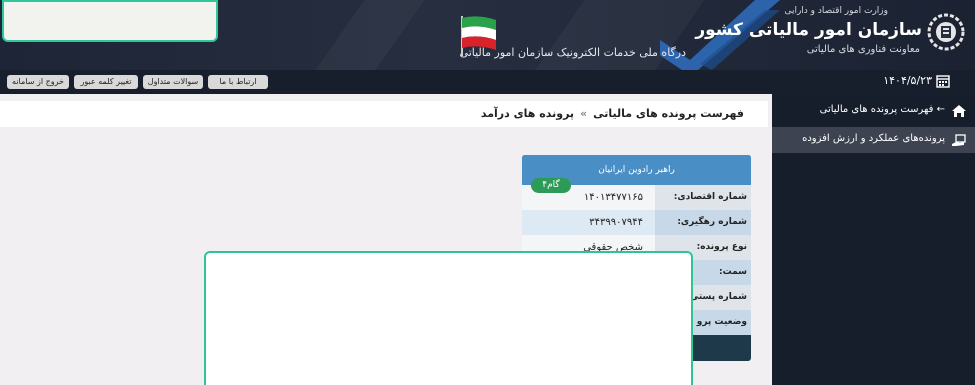 The height and width of the screenshot is (385, 975). What do you see at coordinates (703, 222) in the screenshot?
I see `info-label: شماره رهگیری:` at bounding box center [703, 222].